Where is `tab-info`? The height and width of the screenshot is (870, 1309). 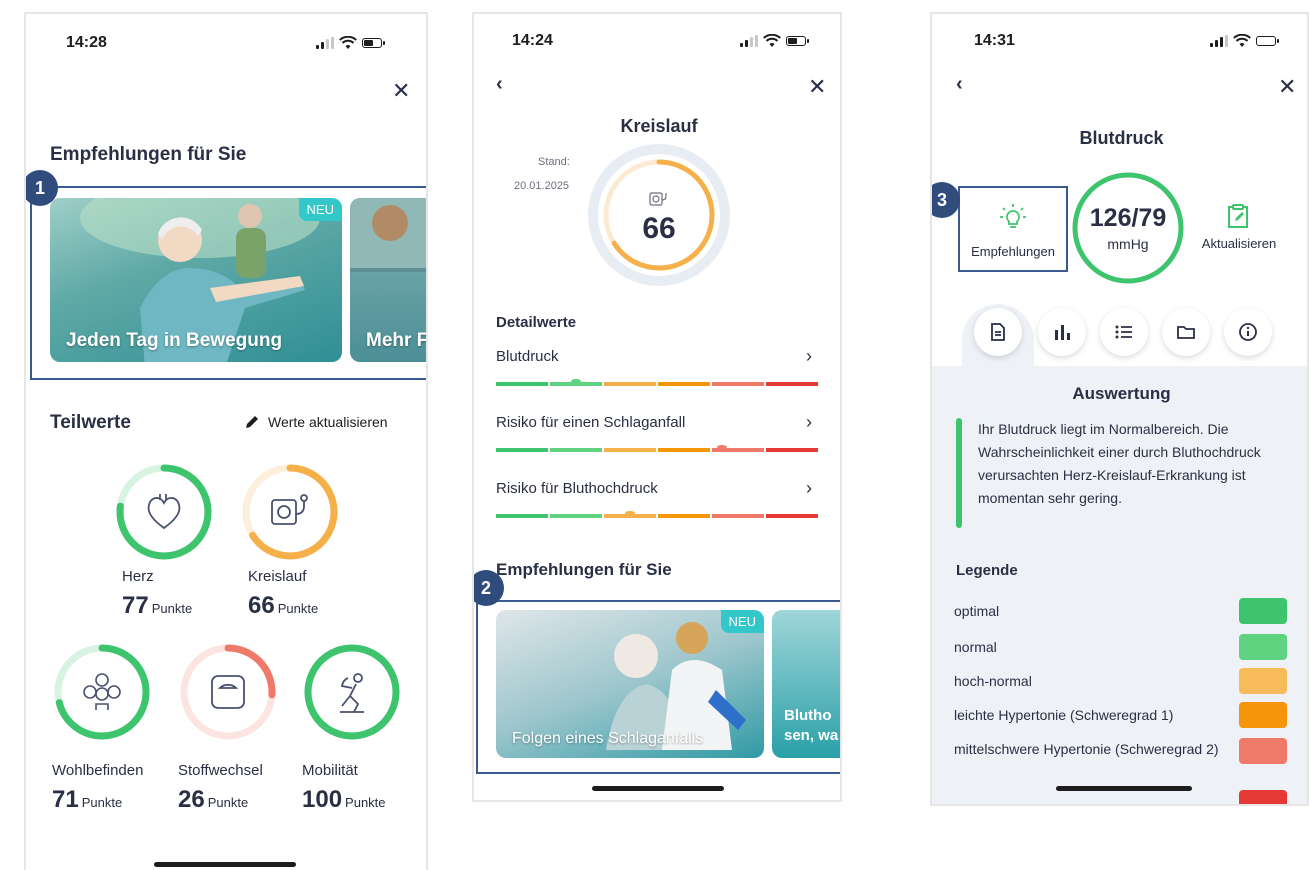
tab-info is located at coordinates (1248, 332).